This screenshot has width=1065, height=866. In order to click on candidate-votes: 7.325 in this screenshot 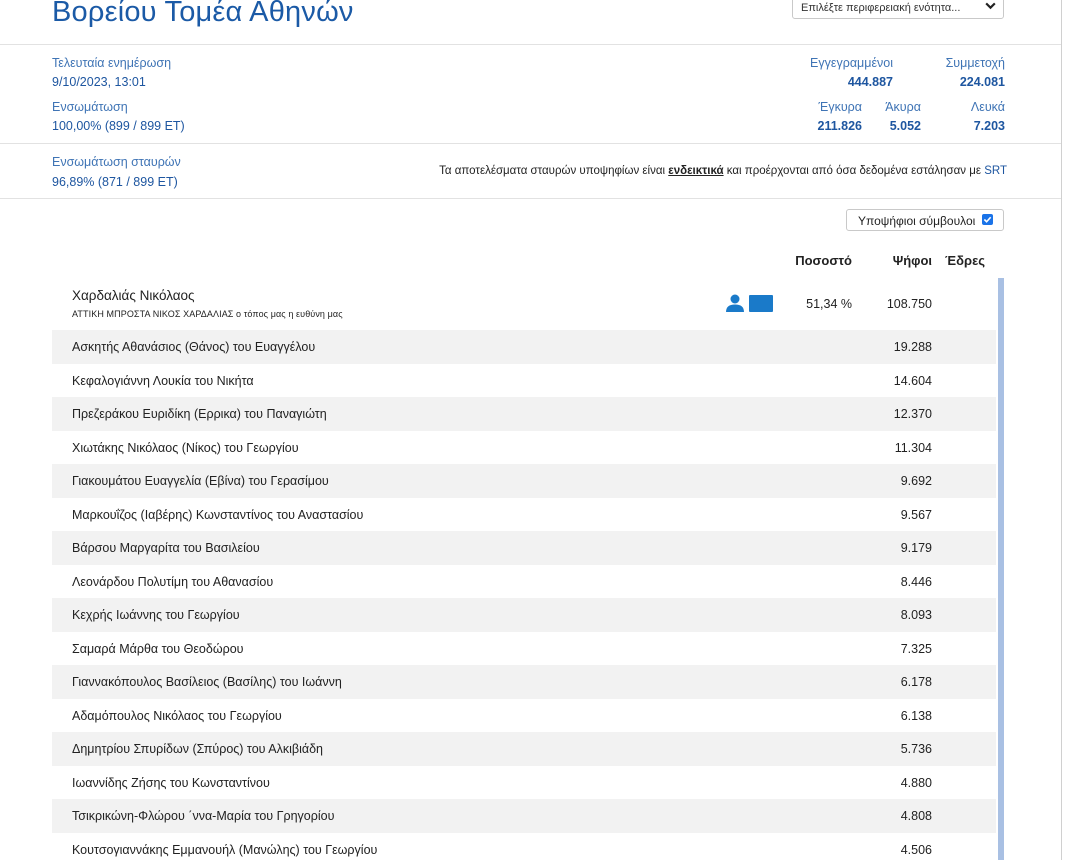, I will do `click(916, 649)`.